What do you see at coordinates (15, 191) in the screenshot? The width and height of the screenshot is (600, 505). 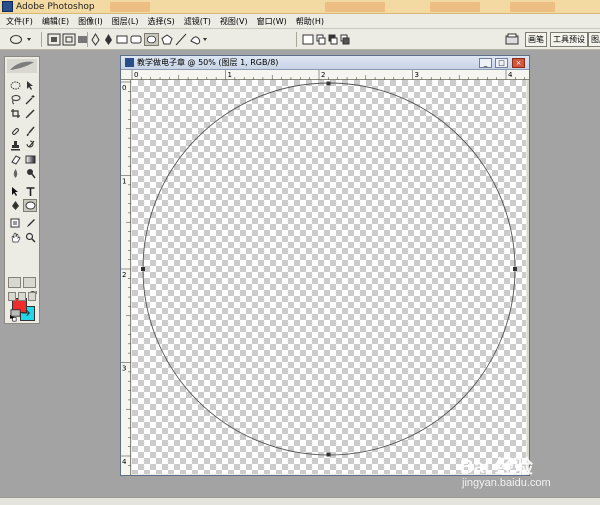 I see `path-selection-tool-icon` at bounding box center [15, 191].